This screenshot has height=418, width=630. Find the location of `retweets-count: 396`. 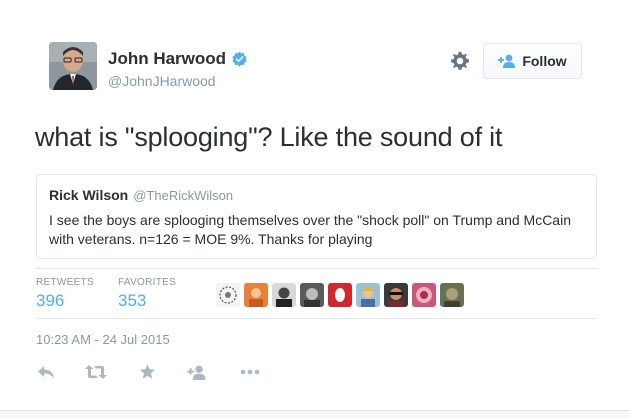

retweets-count: 396 is located at coordinates (50, 300).